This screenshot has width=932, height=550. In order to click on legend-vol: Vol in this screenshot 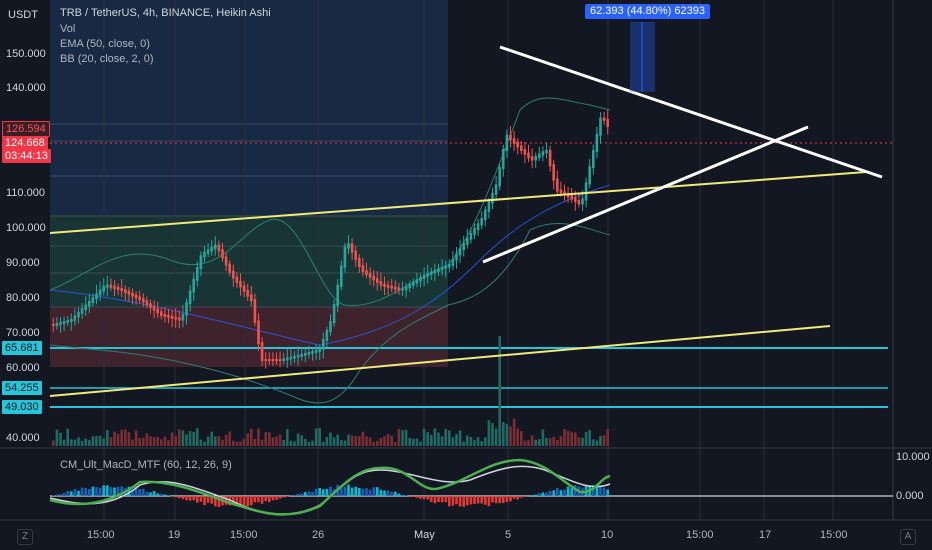, I will do `click(67, 29)`.